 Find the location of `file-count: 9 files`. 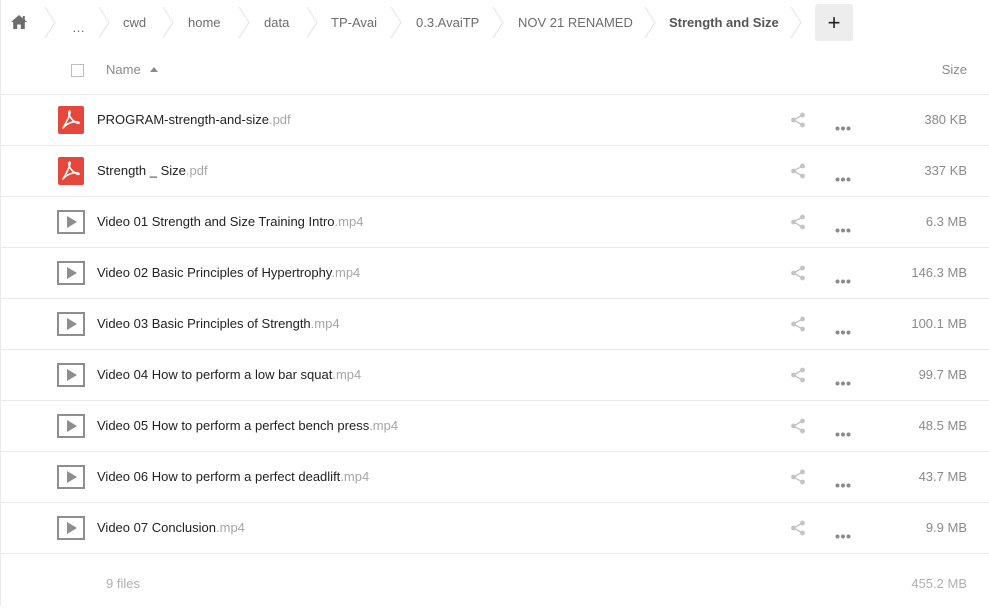

file-count: 9 files is located at coordinates (123, 583).